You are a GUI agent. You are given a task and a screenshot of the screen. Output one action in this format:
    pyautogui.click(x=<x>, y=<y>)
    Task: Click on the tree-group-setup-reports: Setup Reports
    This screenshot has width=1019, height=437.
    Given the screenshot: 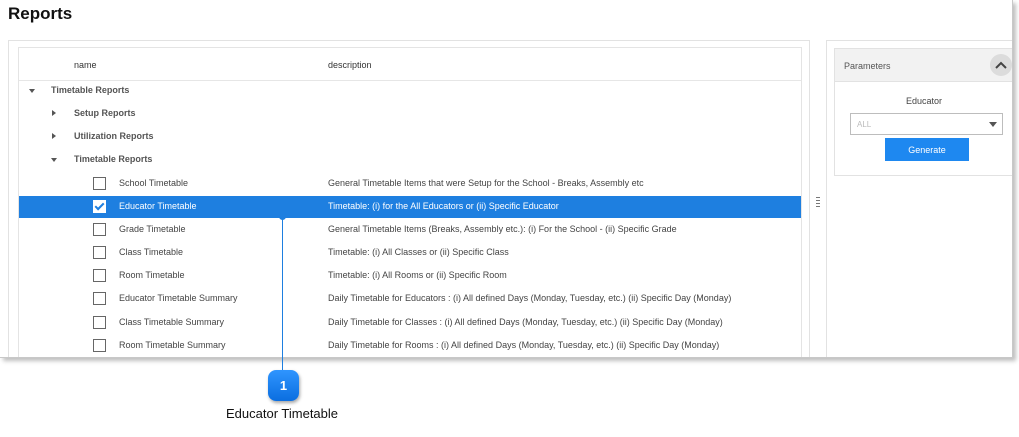 What is the action you would take?
    pyautogui.click(x=410, y=114)
    